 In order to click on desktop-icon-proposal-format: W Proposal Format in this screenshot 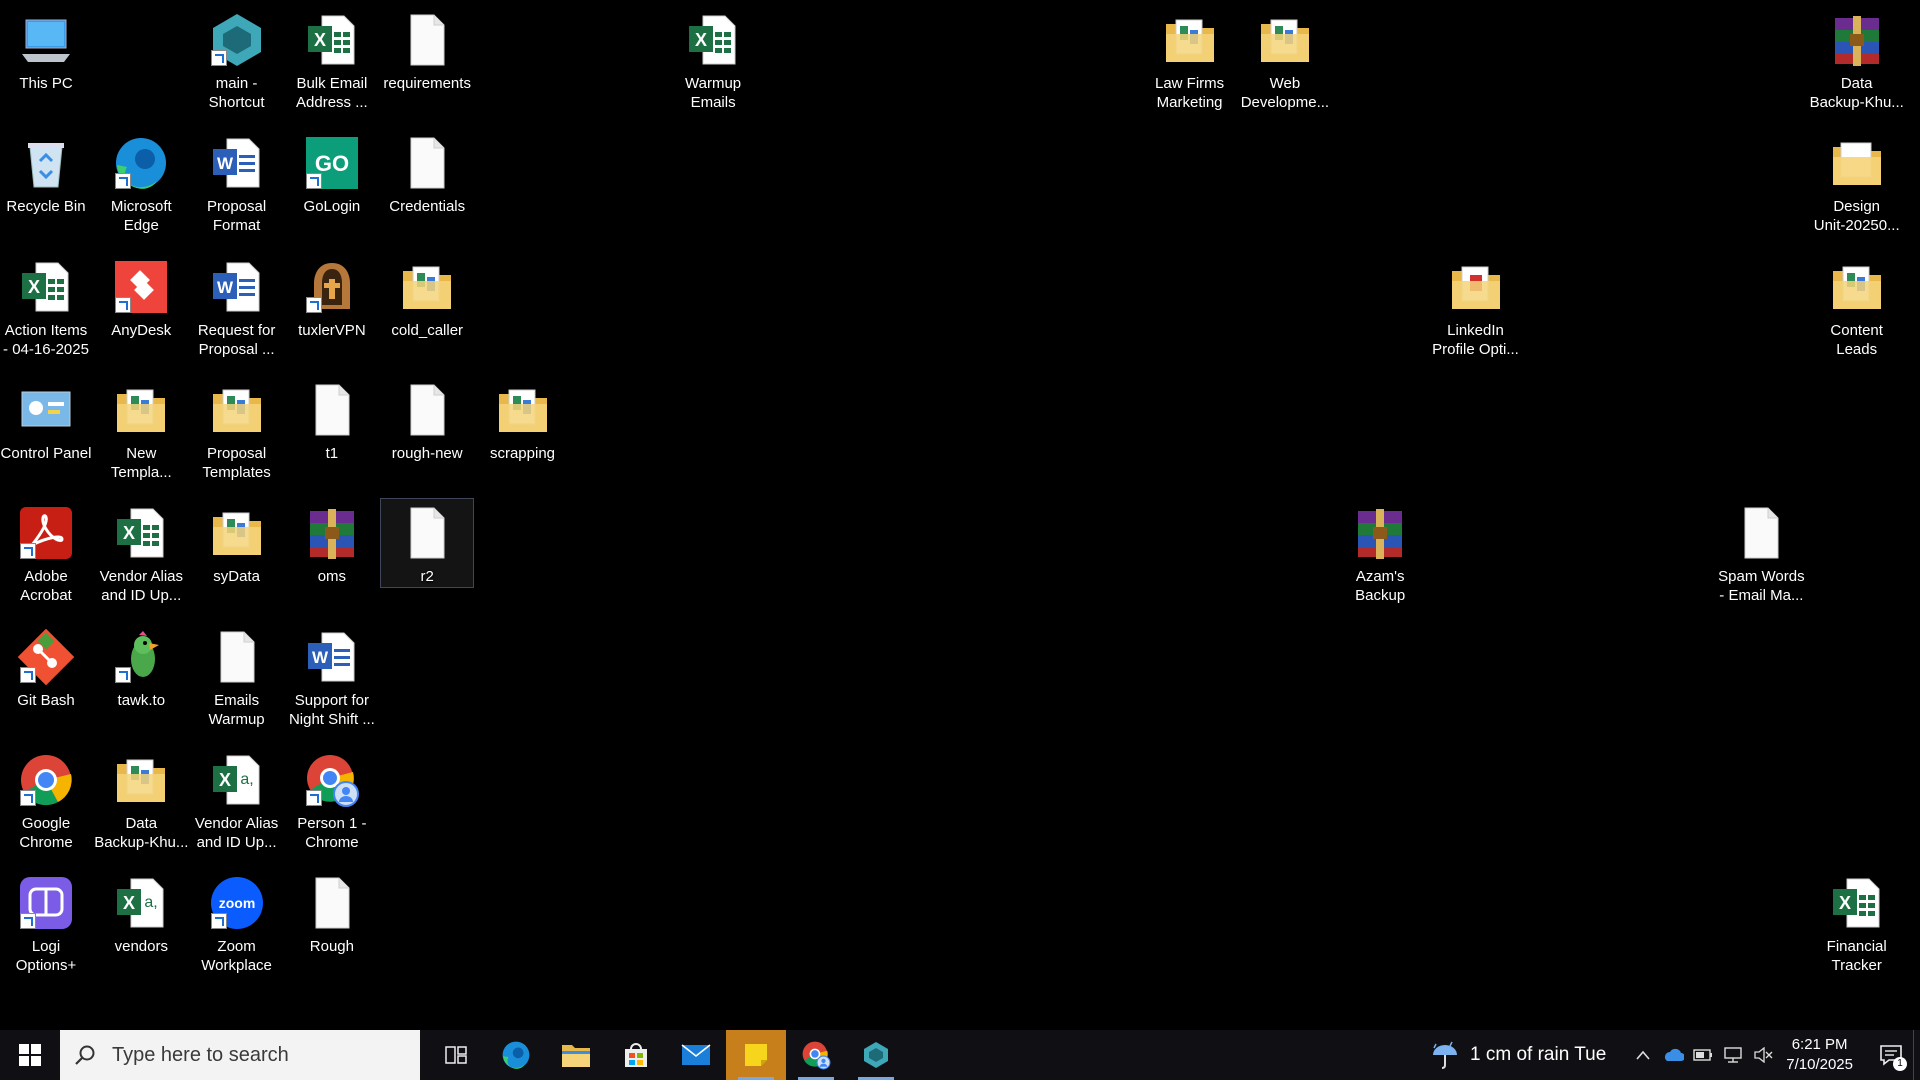, I will do `click(237, 181)`.